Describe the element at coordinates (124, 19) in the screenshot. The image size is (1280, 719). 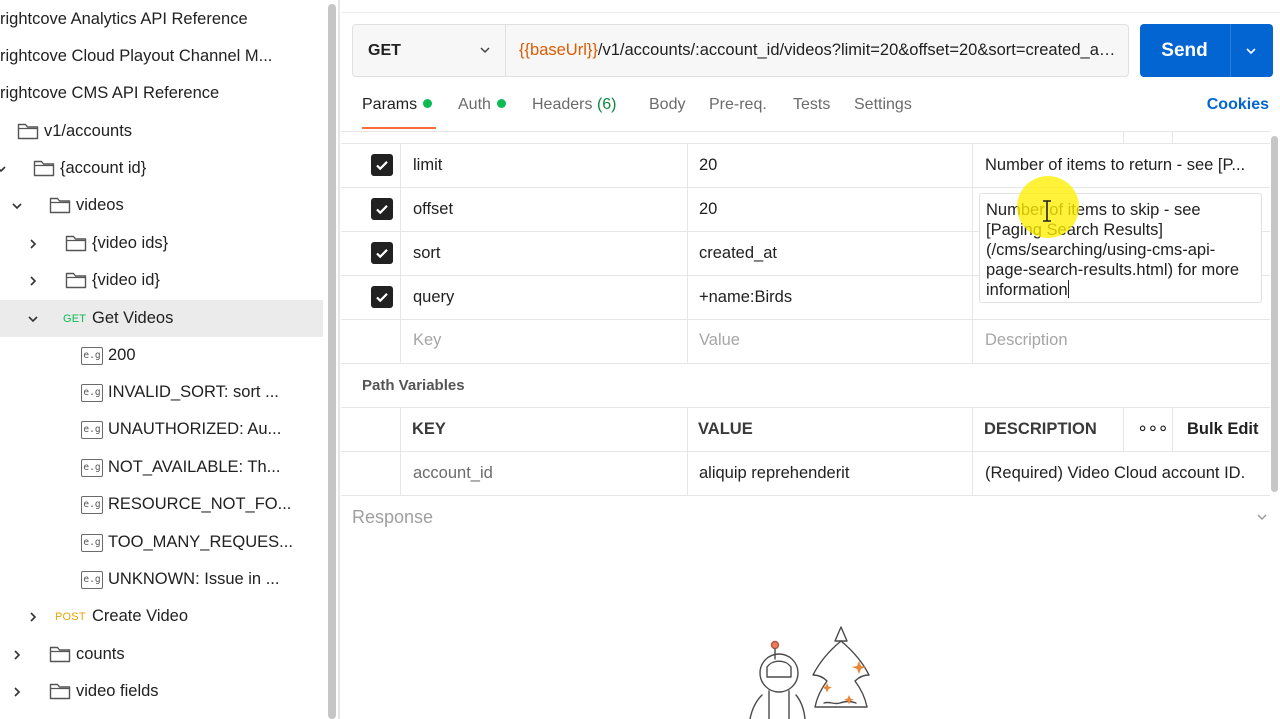
I see `tree-item-label: rightcove Analytics API Reference` at that location.